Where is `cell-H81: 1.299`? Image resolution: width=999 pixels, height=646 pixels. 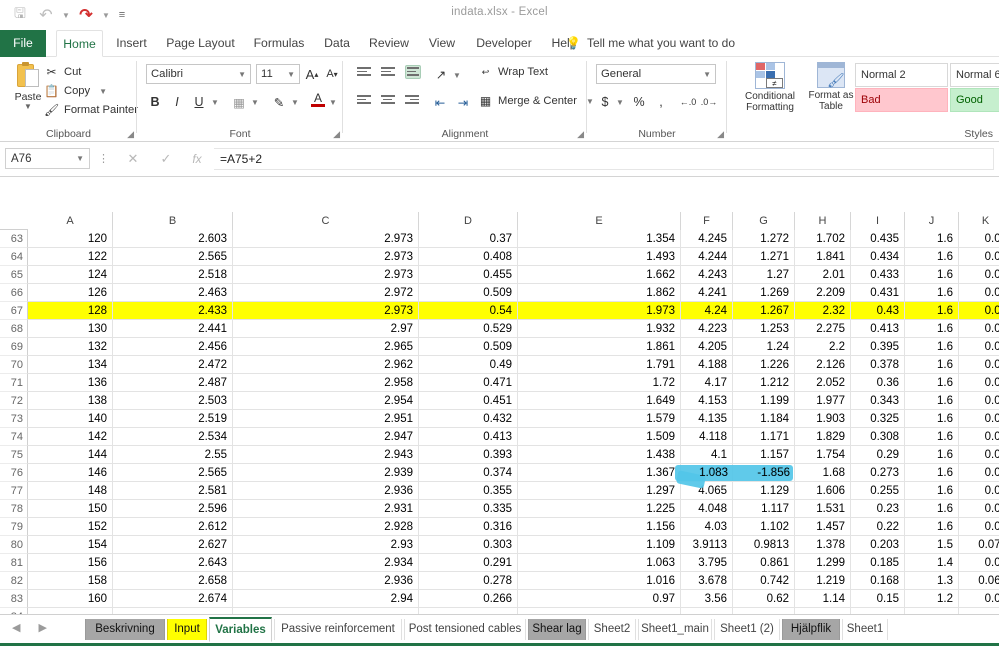
cell-H81: 1.299 is located at coordinates (823, 563).